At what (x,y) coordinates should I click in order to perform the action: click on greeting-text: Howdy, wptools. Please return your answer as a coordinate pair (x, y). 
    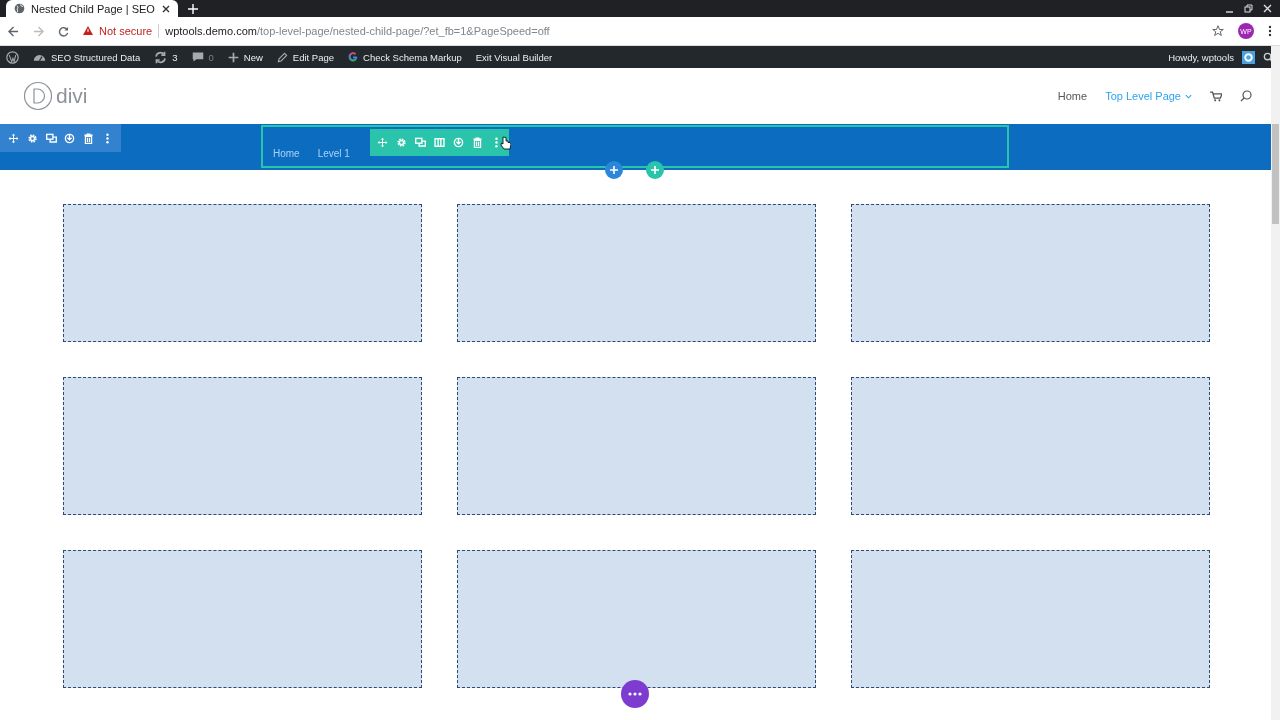
    Looking at the image, I should click on (1201, 57).